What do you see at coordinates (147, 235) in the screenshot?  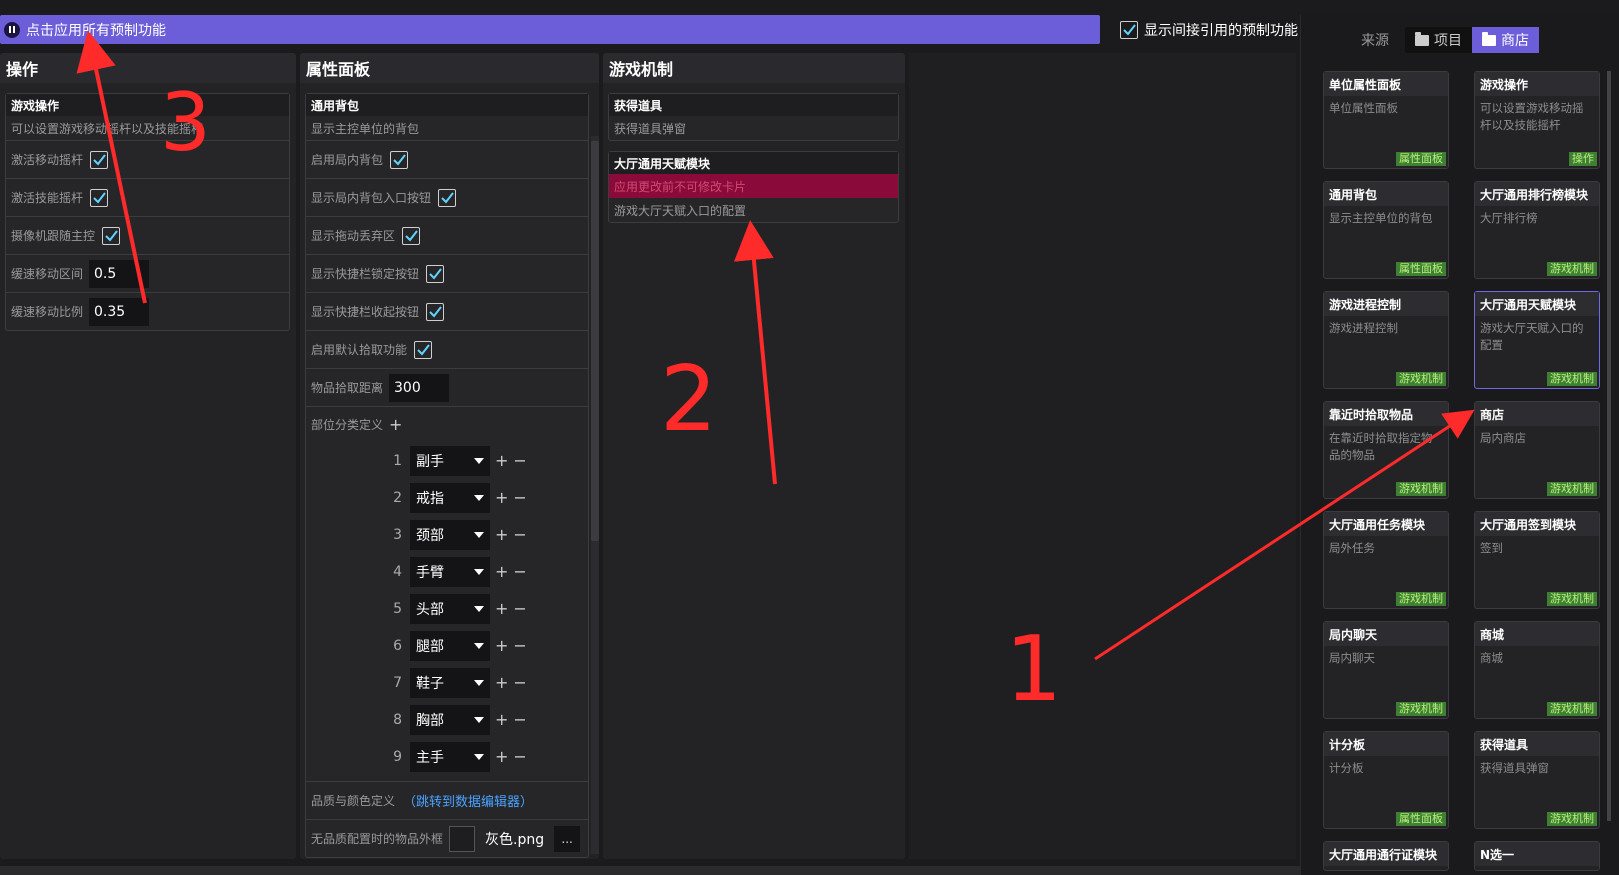 I see `option-row: 摄像机跟随主控` at bounding box center [147, 235].